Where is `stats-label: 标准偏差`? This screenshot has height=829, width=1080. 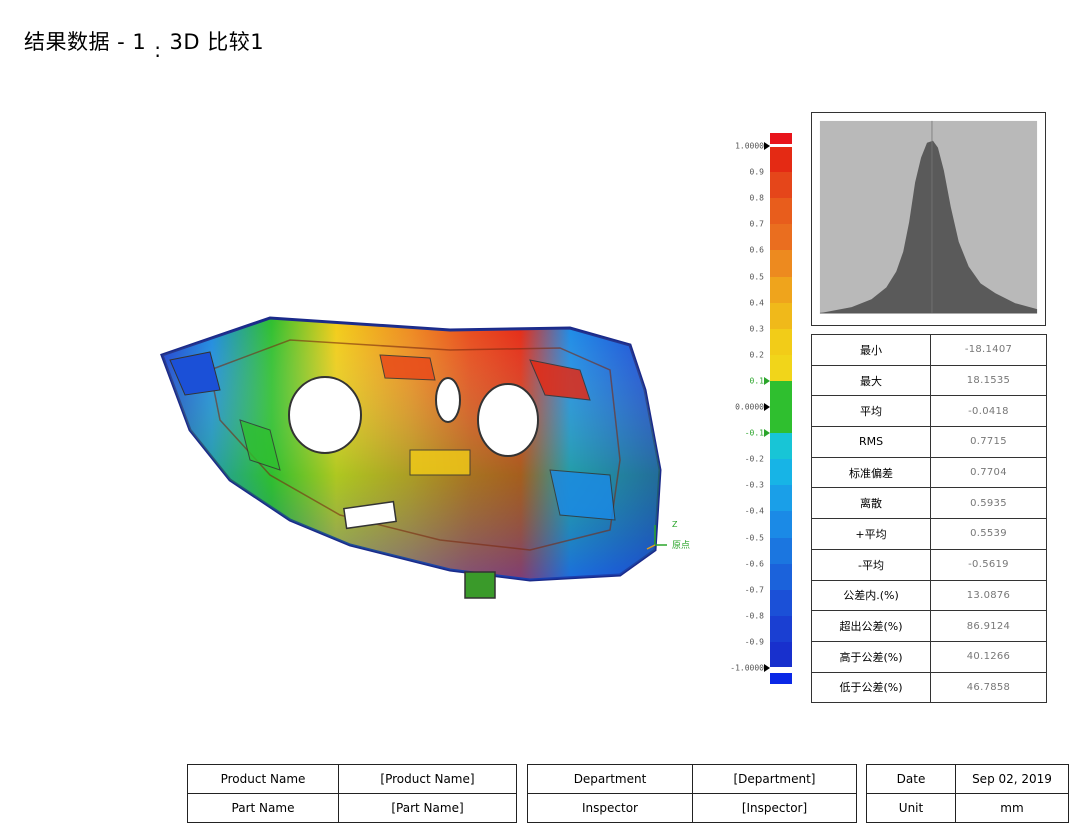
stats-label: 标准偏差 is located at coordinates (871, 472).